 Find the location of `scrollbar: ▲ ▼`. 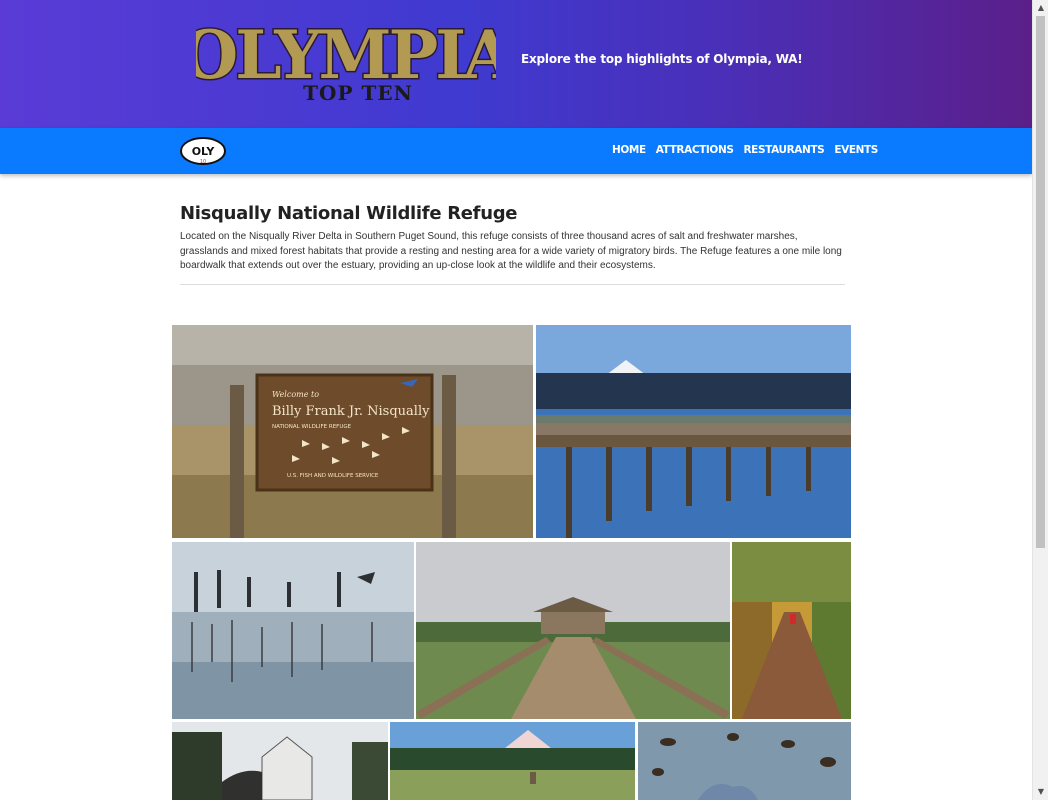

scrollbar: ▲ ▼ is located at coordinates (1040, 400).